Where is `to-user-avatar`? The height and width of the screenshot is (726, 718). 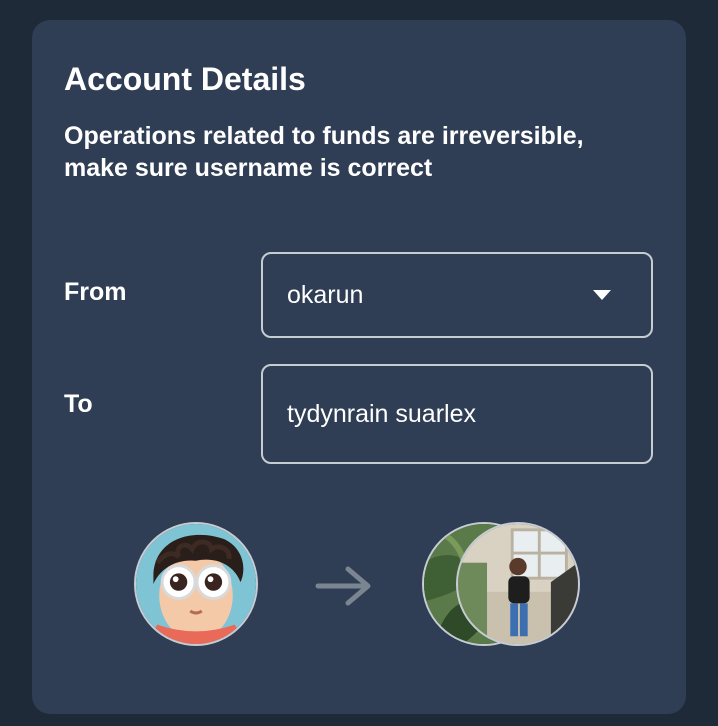 to-user-avatar is located at coordinates (518, 584).